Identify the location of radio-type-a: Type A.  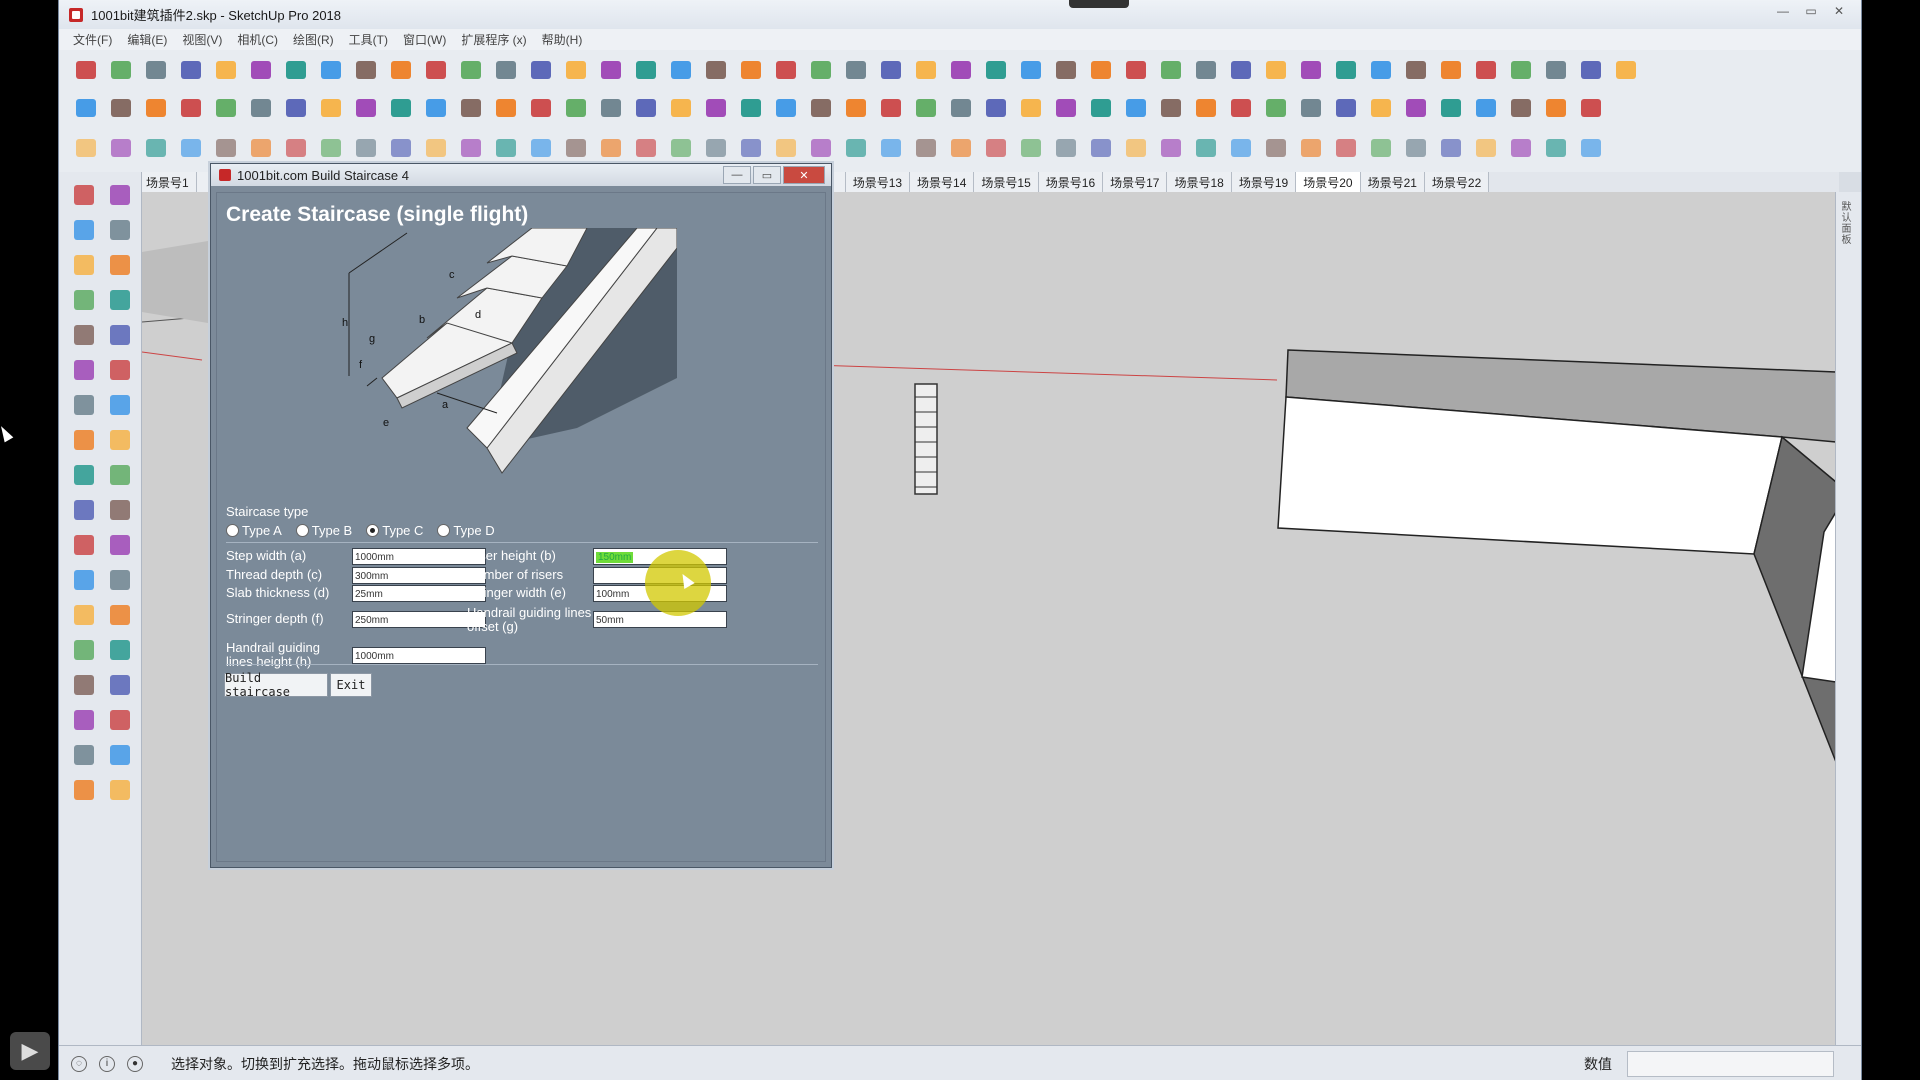
(254, 530).